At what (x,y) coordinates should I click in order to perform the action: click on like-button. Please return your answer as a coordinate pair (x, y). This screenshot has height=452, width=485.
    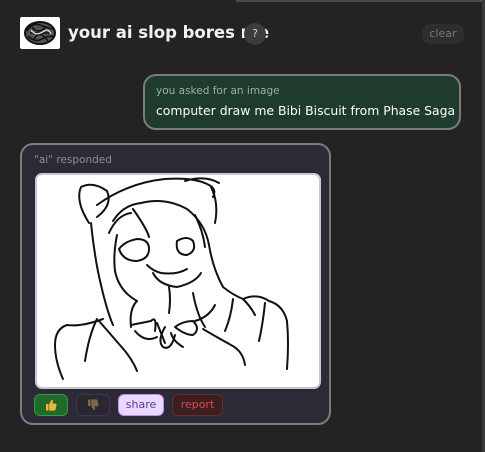
    Looking at the image, I should click on (51, 405).